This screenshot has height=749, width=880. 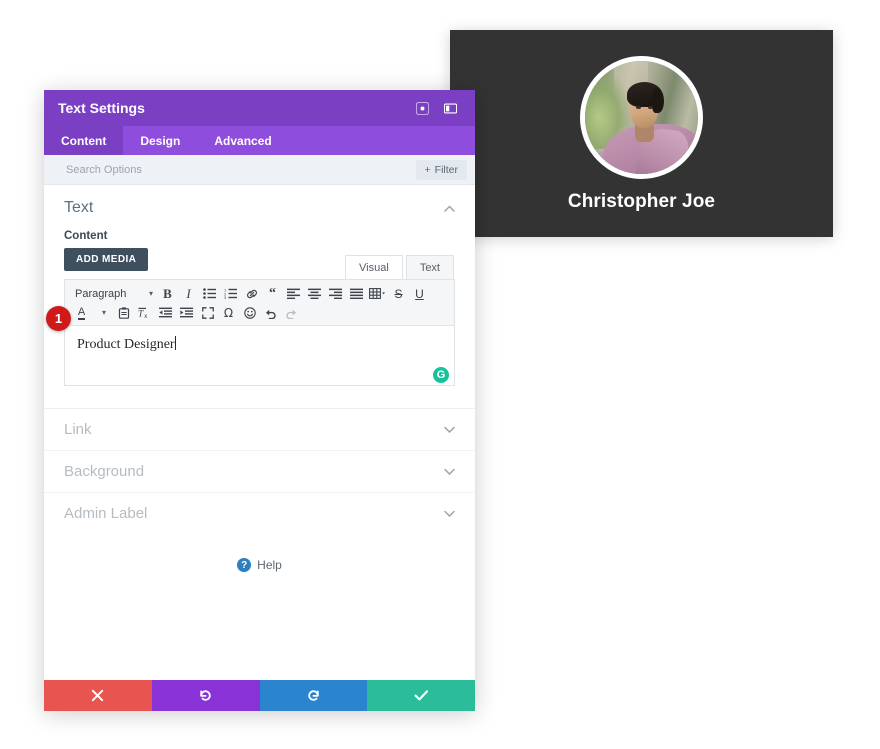 What do you see at coordinates (377, 293) in the screenshot?
I see `table-icon` at bounding box center [377, 293].